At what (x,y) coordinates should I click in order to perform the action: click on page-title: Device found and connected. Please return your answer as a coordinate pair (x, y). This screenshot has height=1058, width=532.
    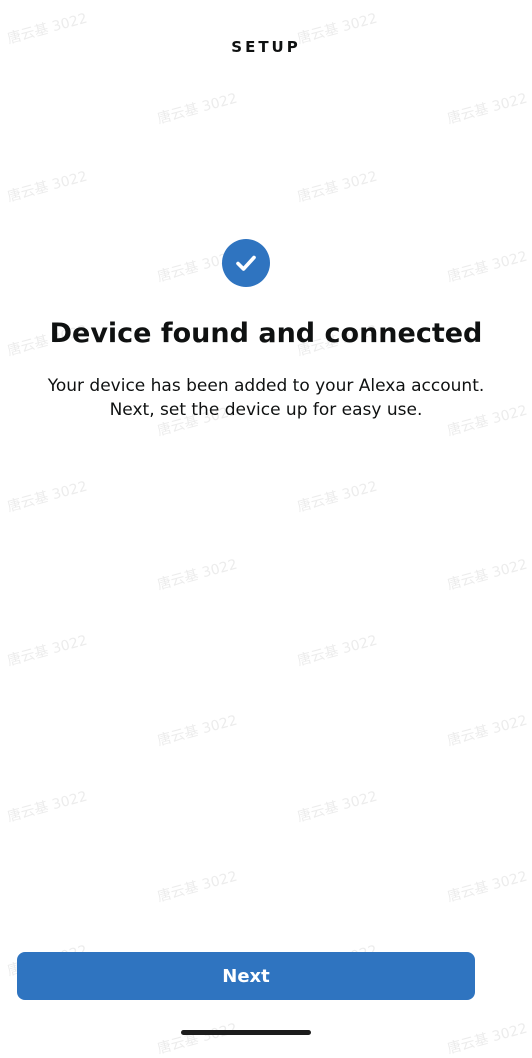
    Looking at the image, I should click on (266, 333).